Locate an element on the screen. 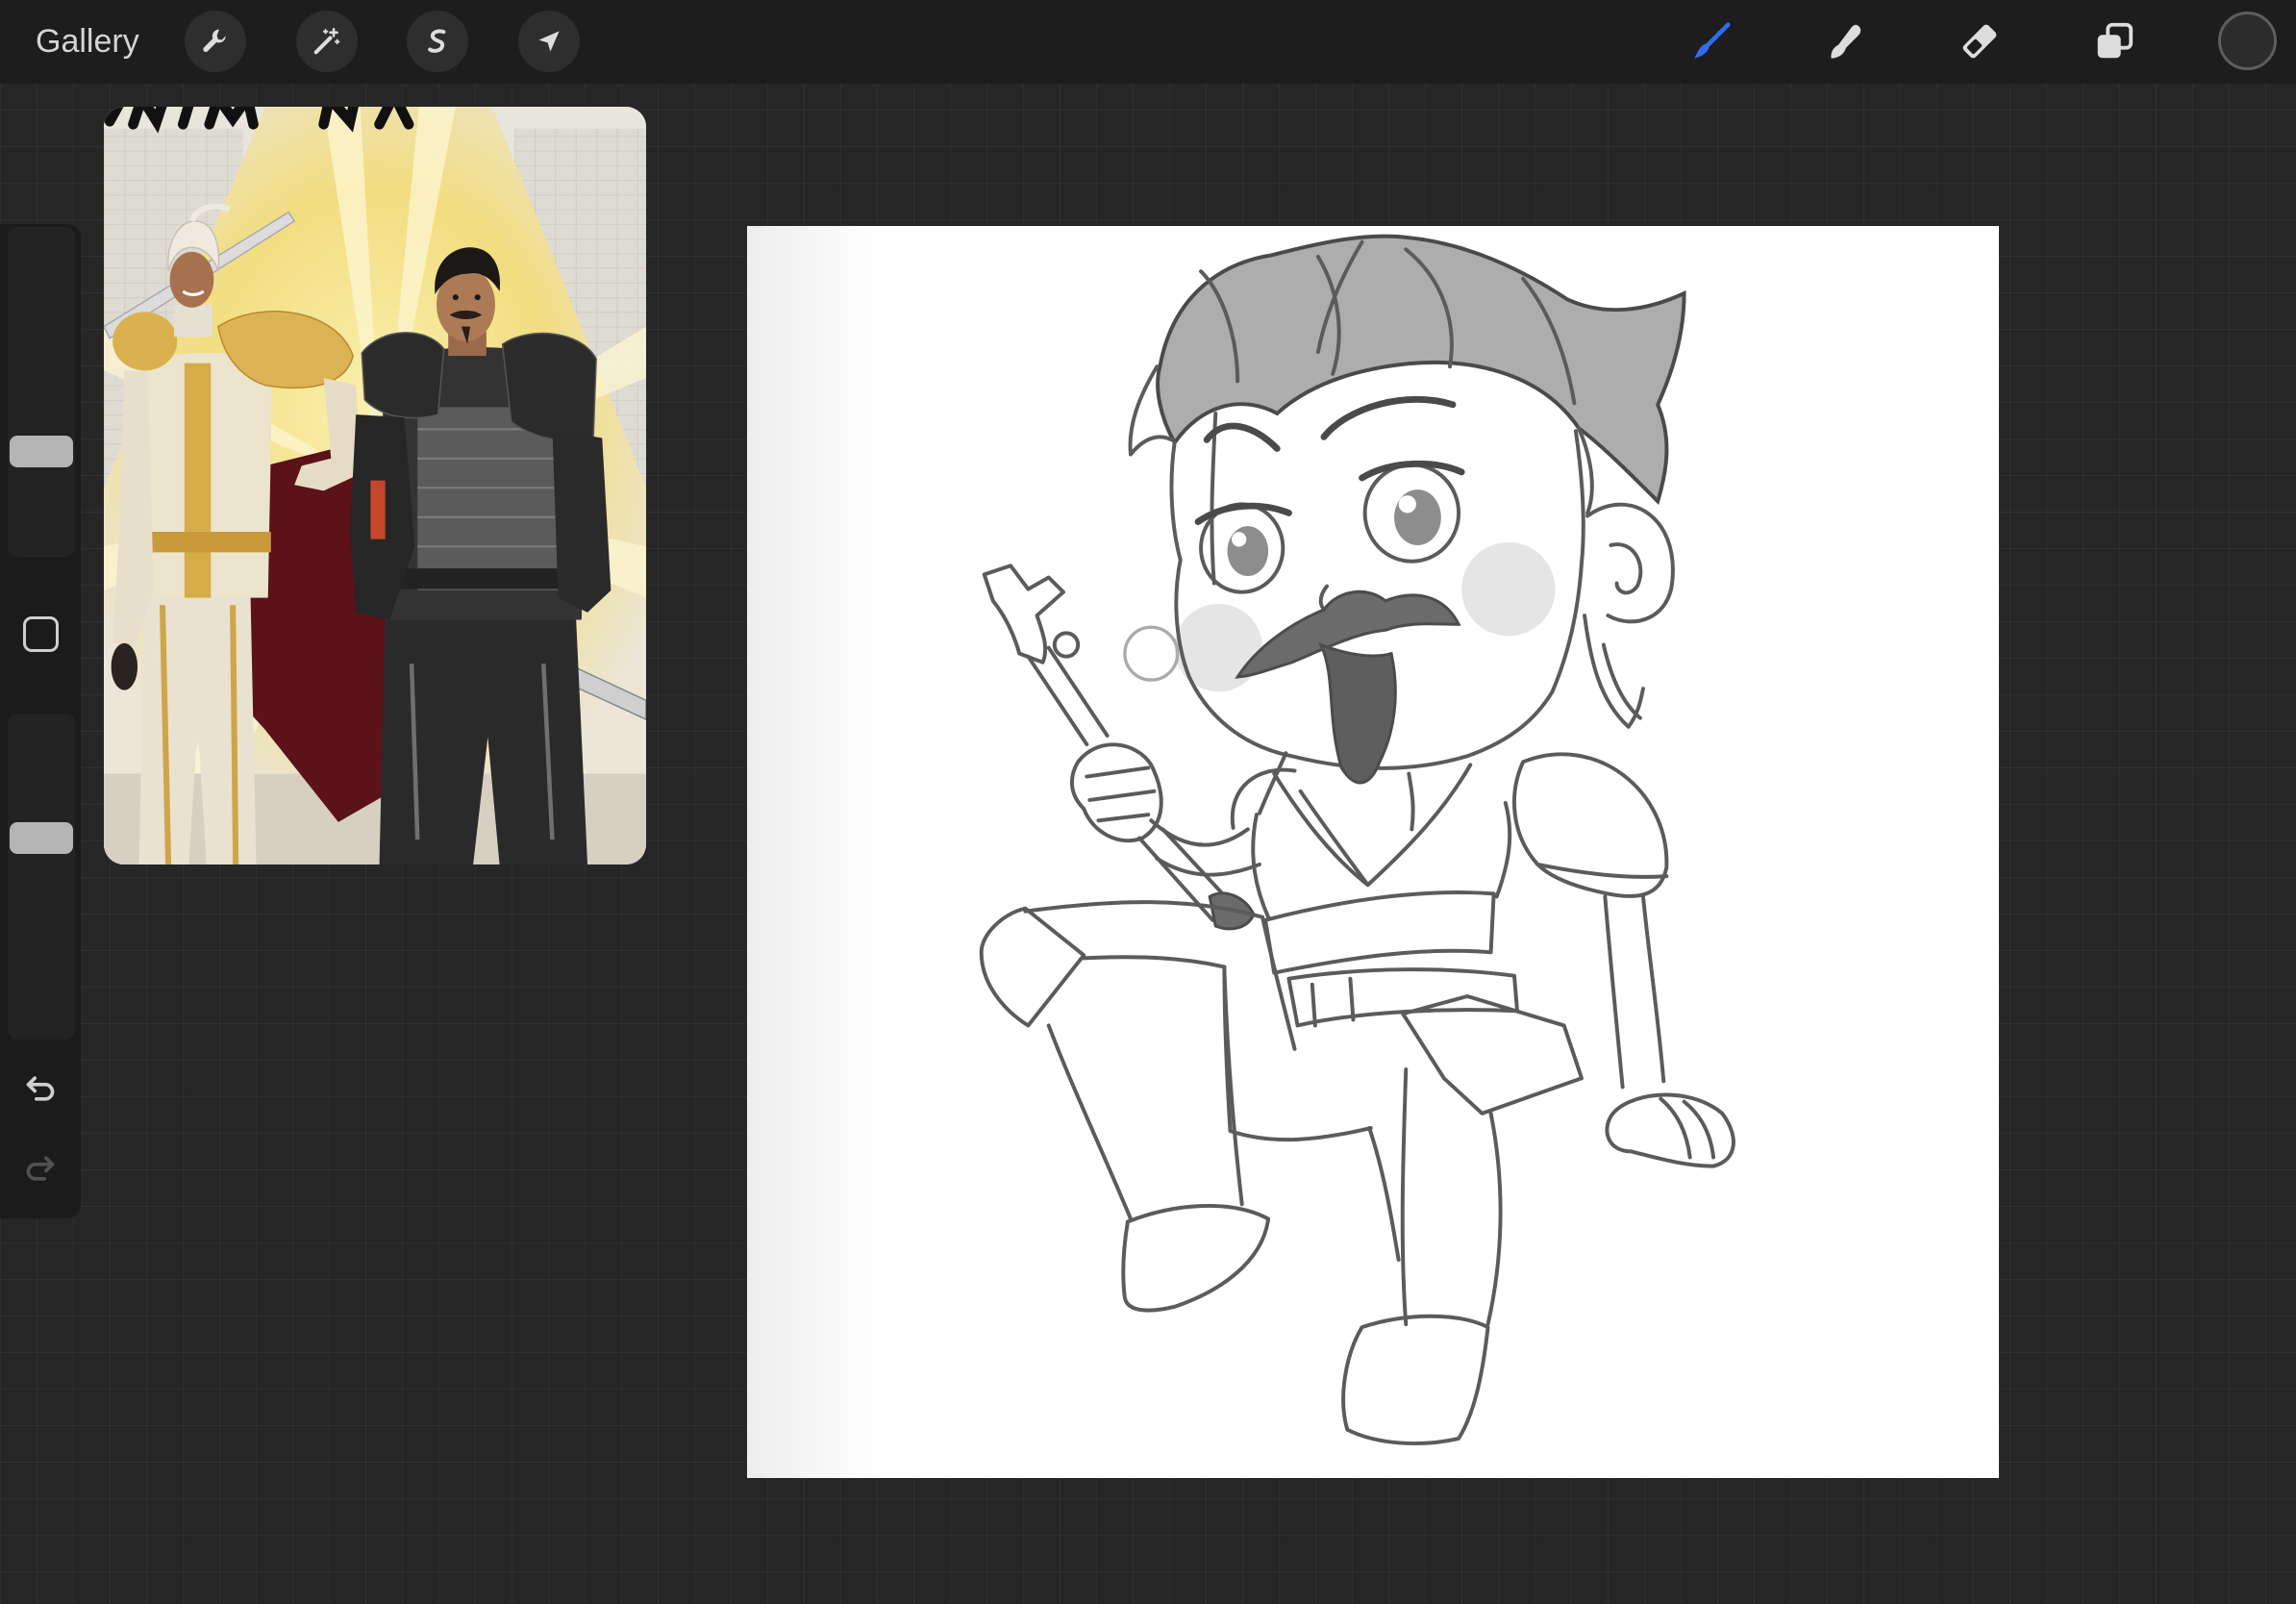  smudge-icon is located at coordinates (1846, 41).